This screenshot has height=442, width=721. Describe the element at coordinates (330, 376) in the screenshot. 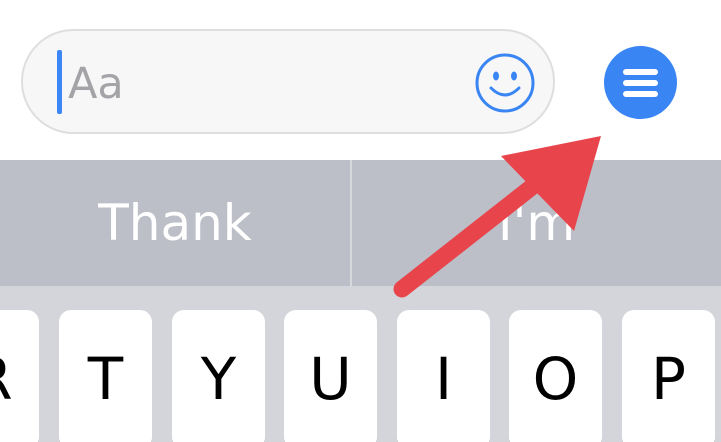

I see `key-u: U` at that location.